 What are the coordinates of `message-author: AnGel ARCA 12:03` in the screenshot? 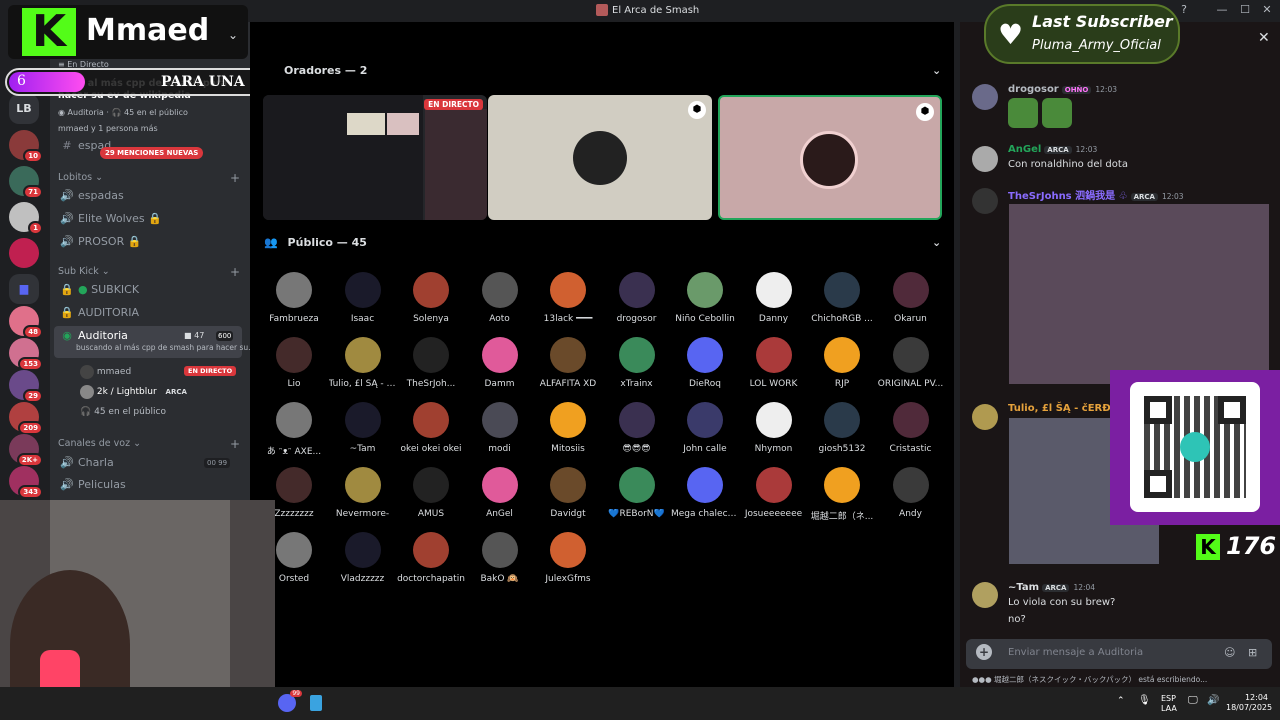 It's located at (1052, 149).